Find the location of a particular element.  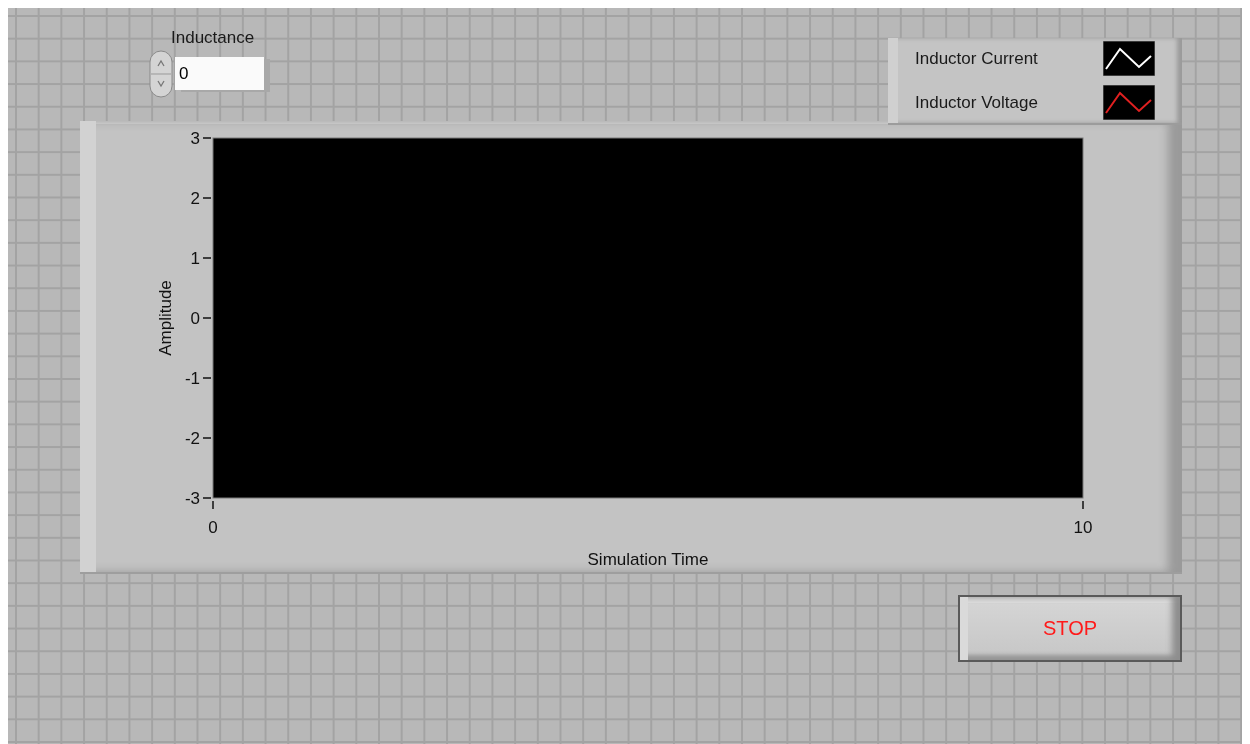

axis-tick-label: -2 is located at coordinates (192, 438).